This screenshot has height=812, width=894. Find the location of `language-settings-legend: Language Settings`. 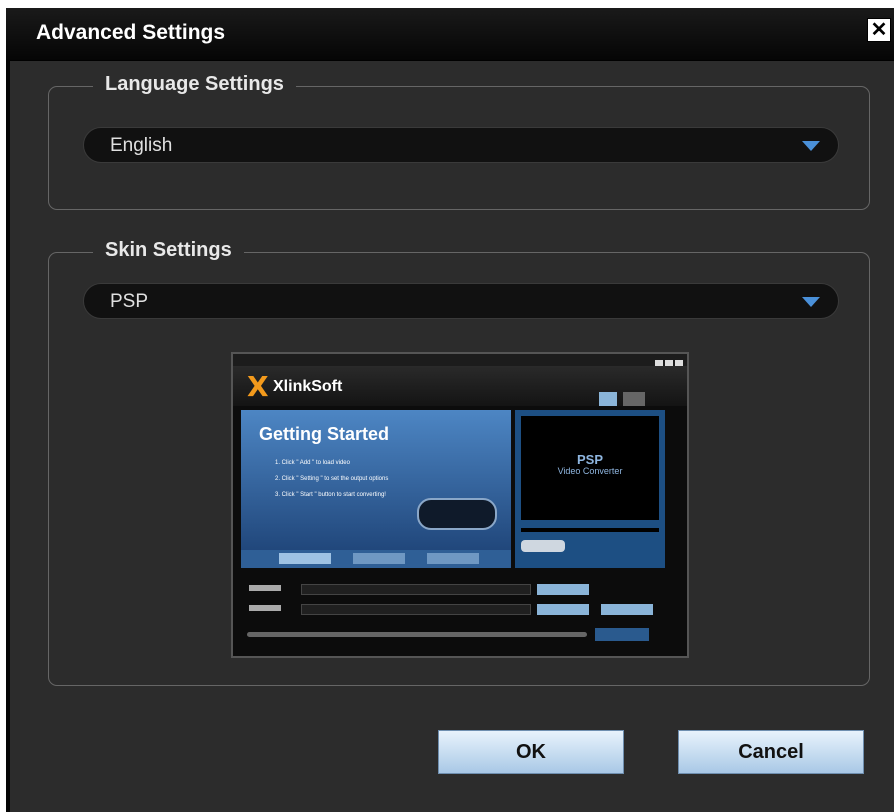

language-settings-legend: Language Settings is located at coordinates (194, 84).